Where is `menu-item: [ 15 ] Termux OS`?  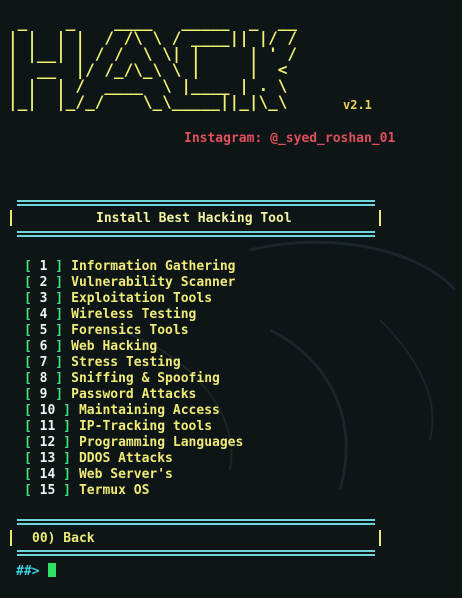 menu-item: [ 15 ] Termux OS is located at coordinates (133, 491).